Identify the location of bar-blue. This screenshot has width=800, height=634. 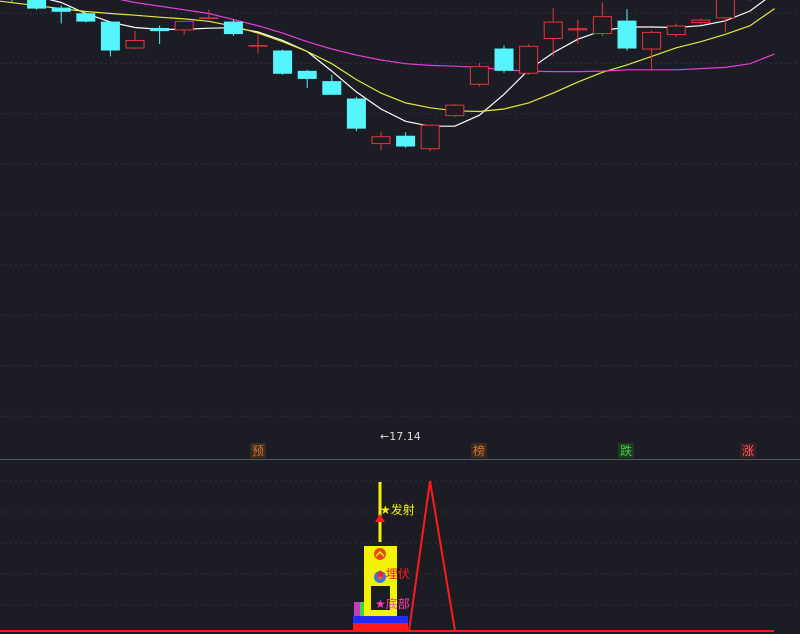
(380, 619).